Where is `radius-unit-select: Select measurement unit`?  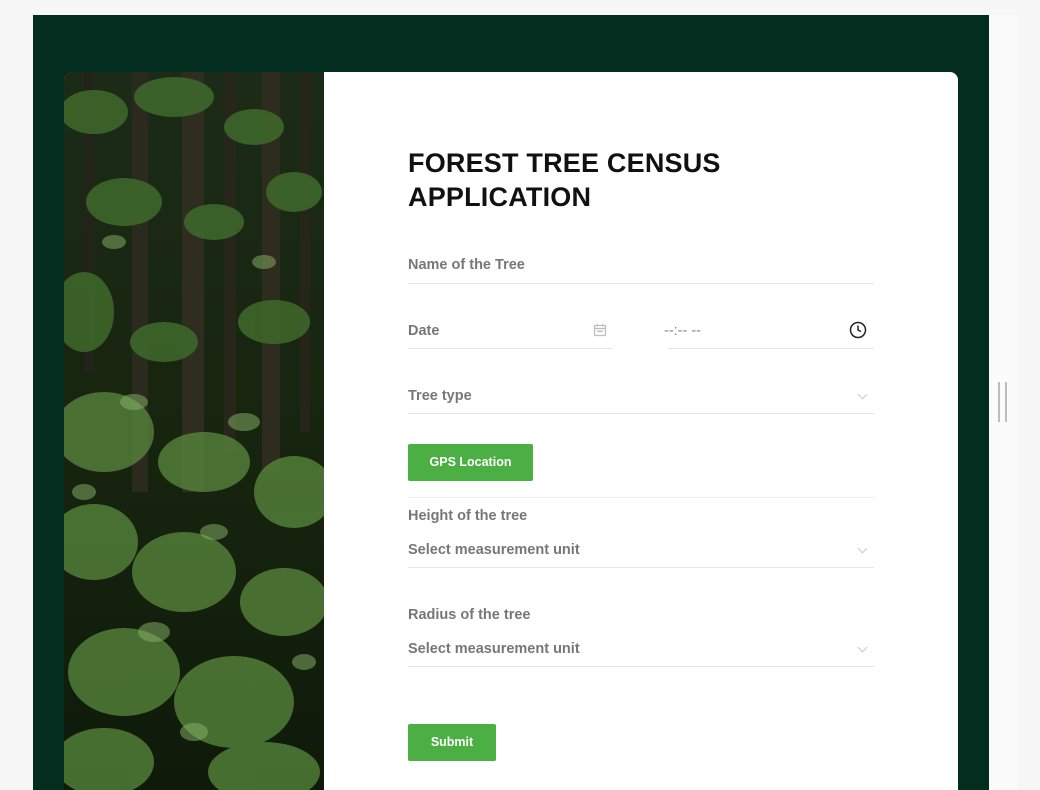
radius-unit-select: Select measurement unit is located at coordinates (641, 652).